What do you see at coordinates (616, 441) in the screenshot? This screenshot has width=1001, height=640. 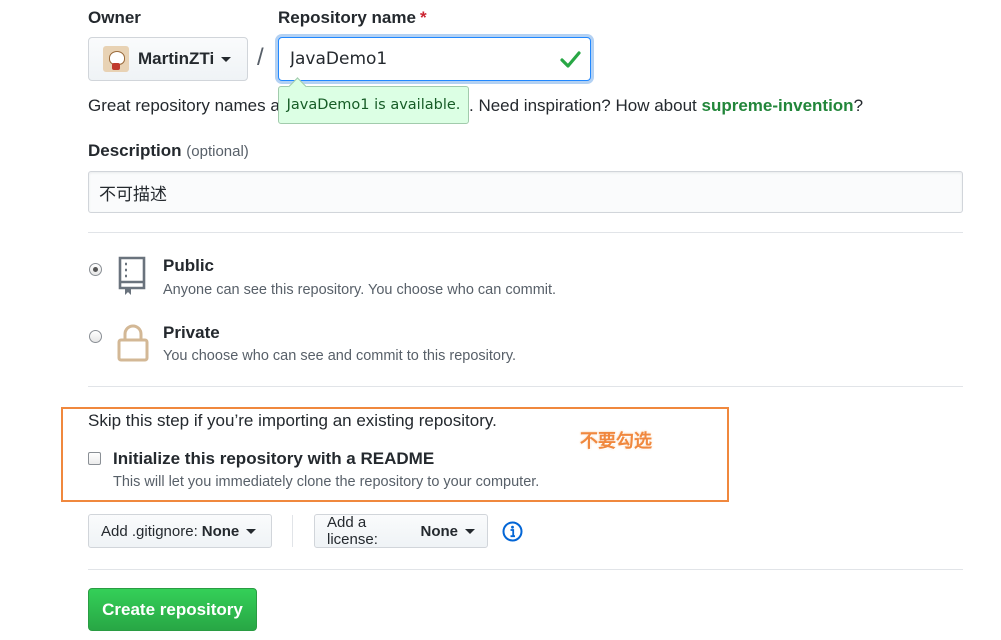 I see `annotation-note: 不要勾选` at bounding box center [616, 441].